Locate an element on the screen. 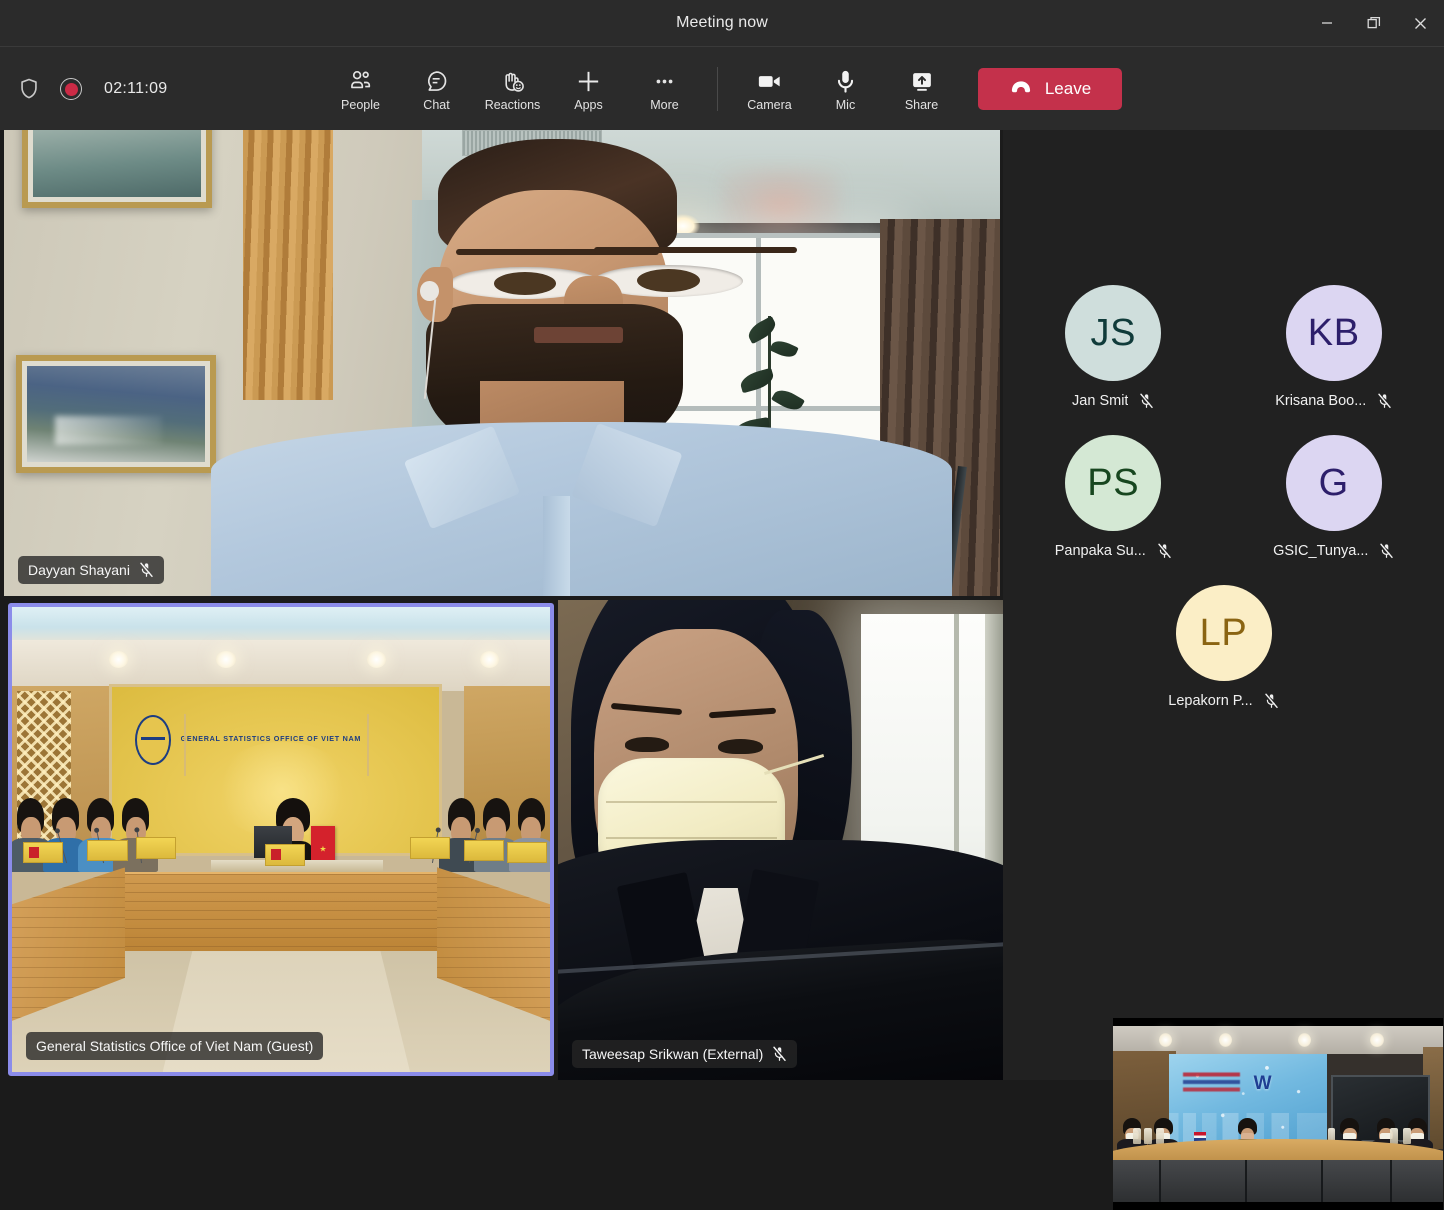 Image resolution: width=1444 pixels, height=1210 pixels. video-tile-general-statistics-office-of-viet-nam: GENERAL STATISTICS OFFICE OF VIET NAM is located at coordinates (281, 839).